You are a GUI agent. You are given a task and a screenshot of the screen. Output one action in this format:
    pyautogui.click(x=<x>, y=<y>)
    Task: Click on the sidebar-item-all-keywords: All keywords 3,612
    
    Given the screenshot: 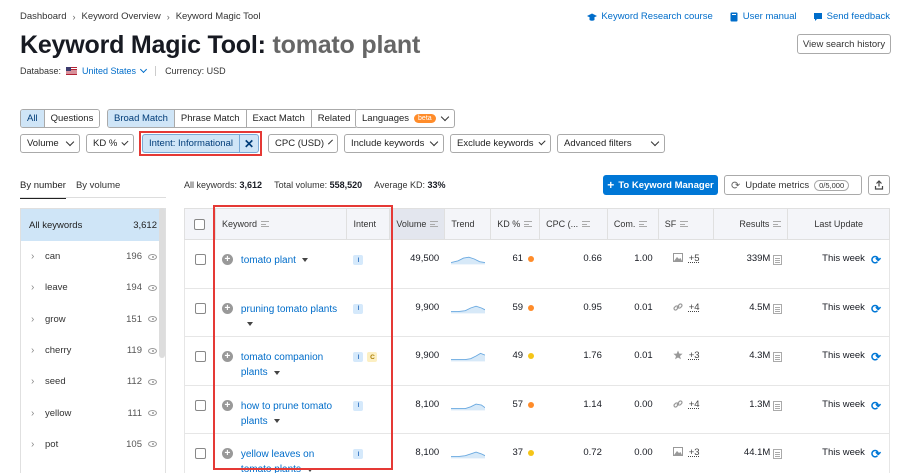 What is the action you would take?
    pyautogui.click(x=93, y=225)
    